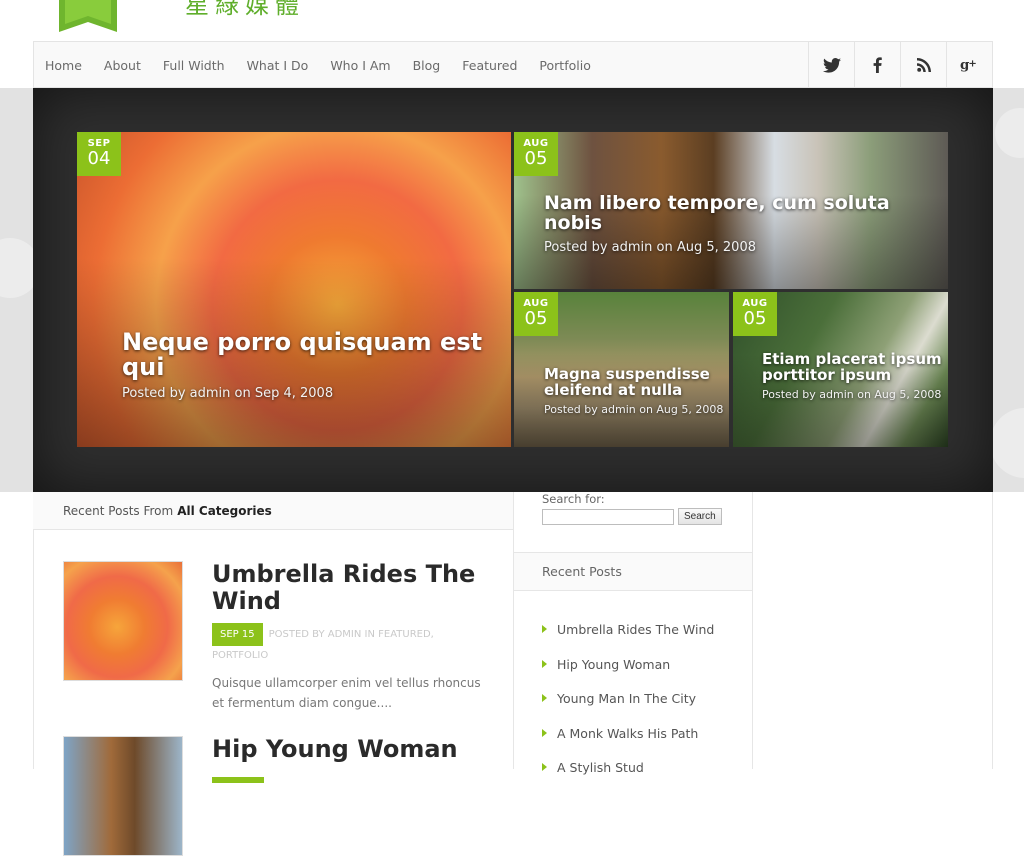 The image size is (1024, 856). Describe the element at coordinates (63, 65) in the screenshot. I see `nav-item-home: Home` at that location.